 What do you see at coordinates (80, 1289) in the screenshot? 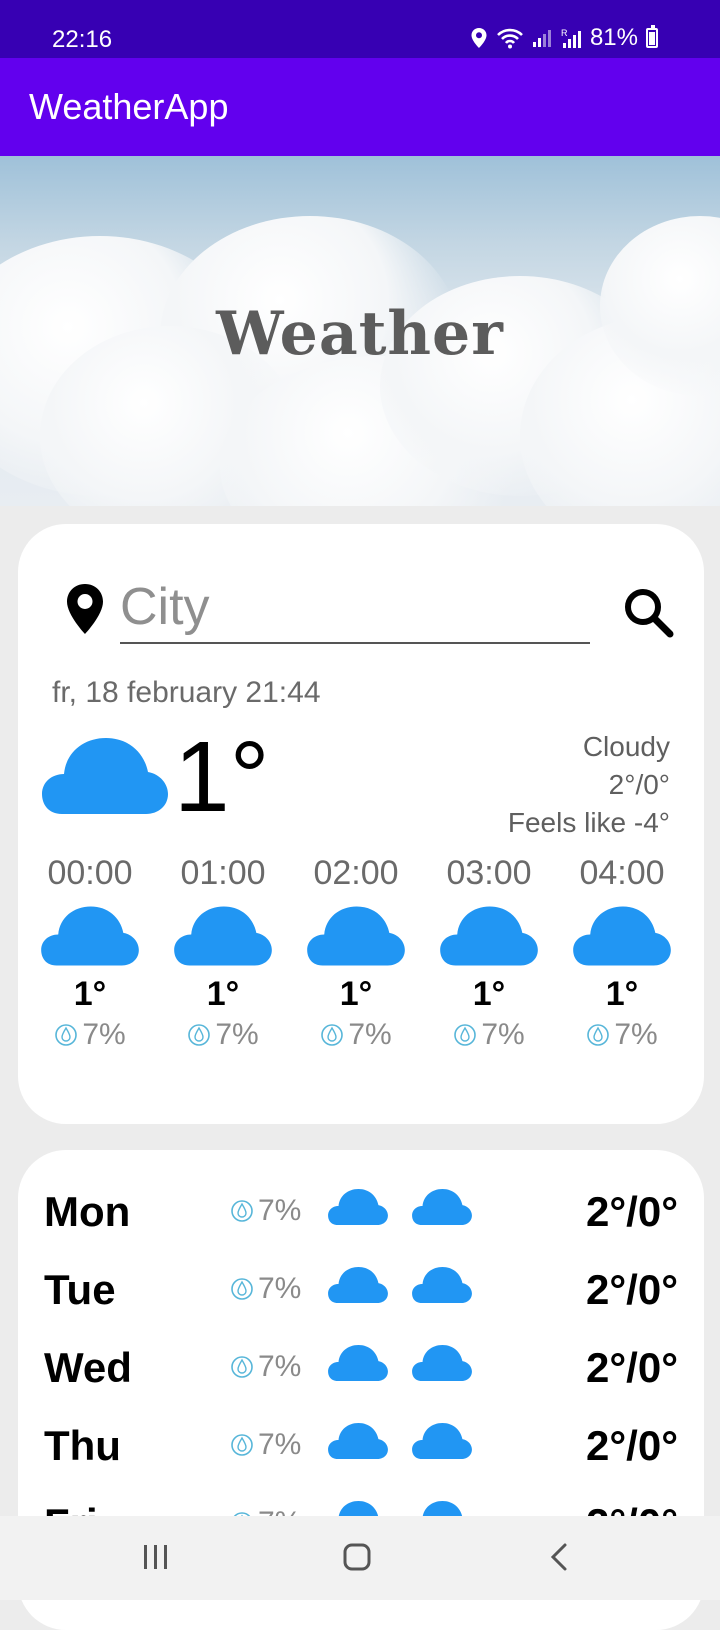
I see `day-name: Tue` at bounding box center [80, 1289].